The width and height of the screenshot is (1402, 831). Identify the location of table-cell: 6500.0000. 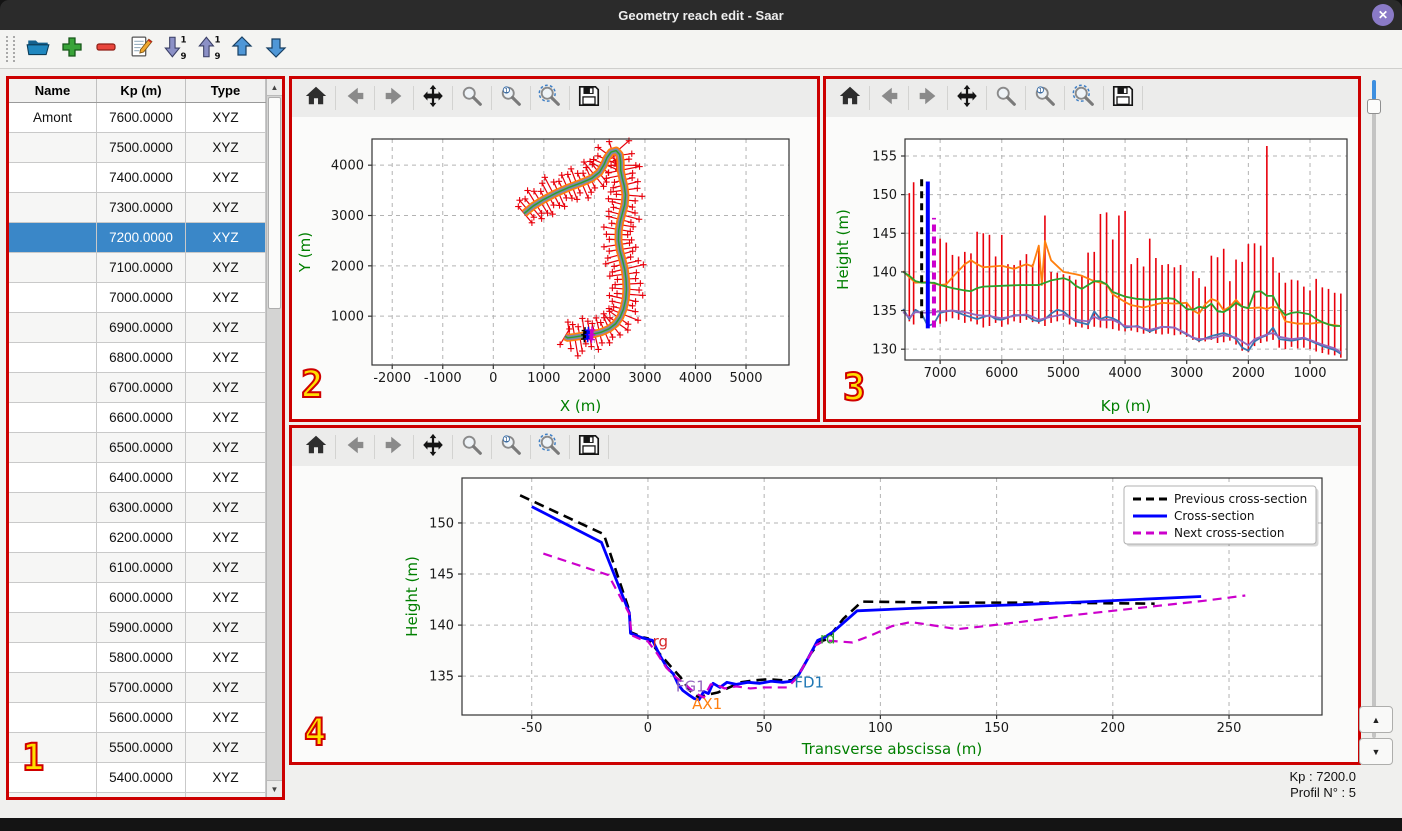
(141, 448).